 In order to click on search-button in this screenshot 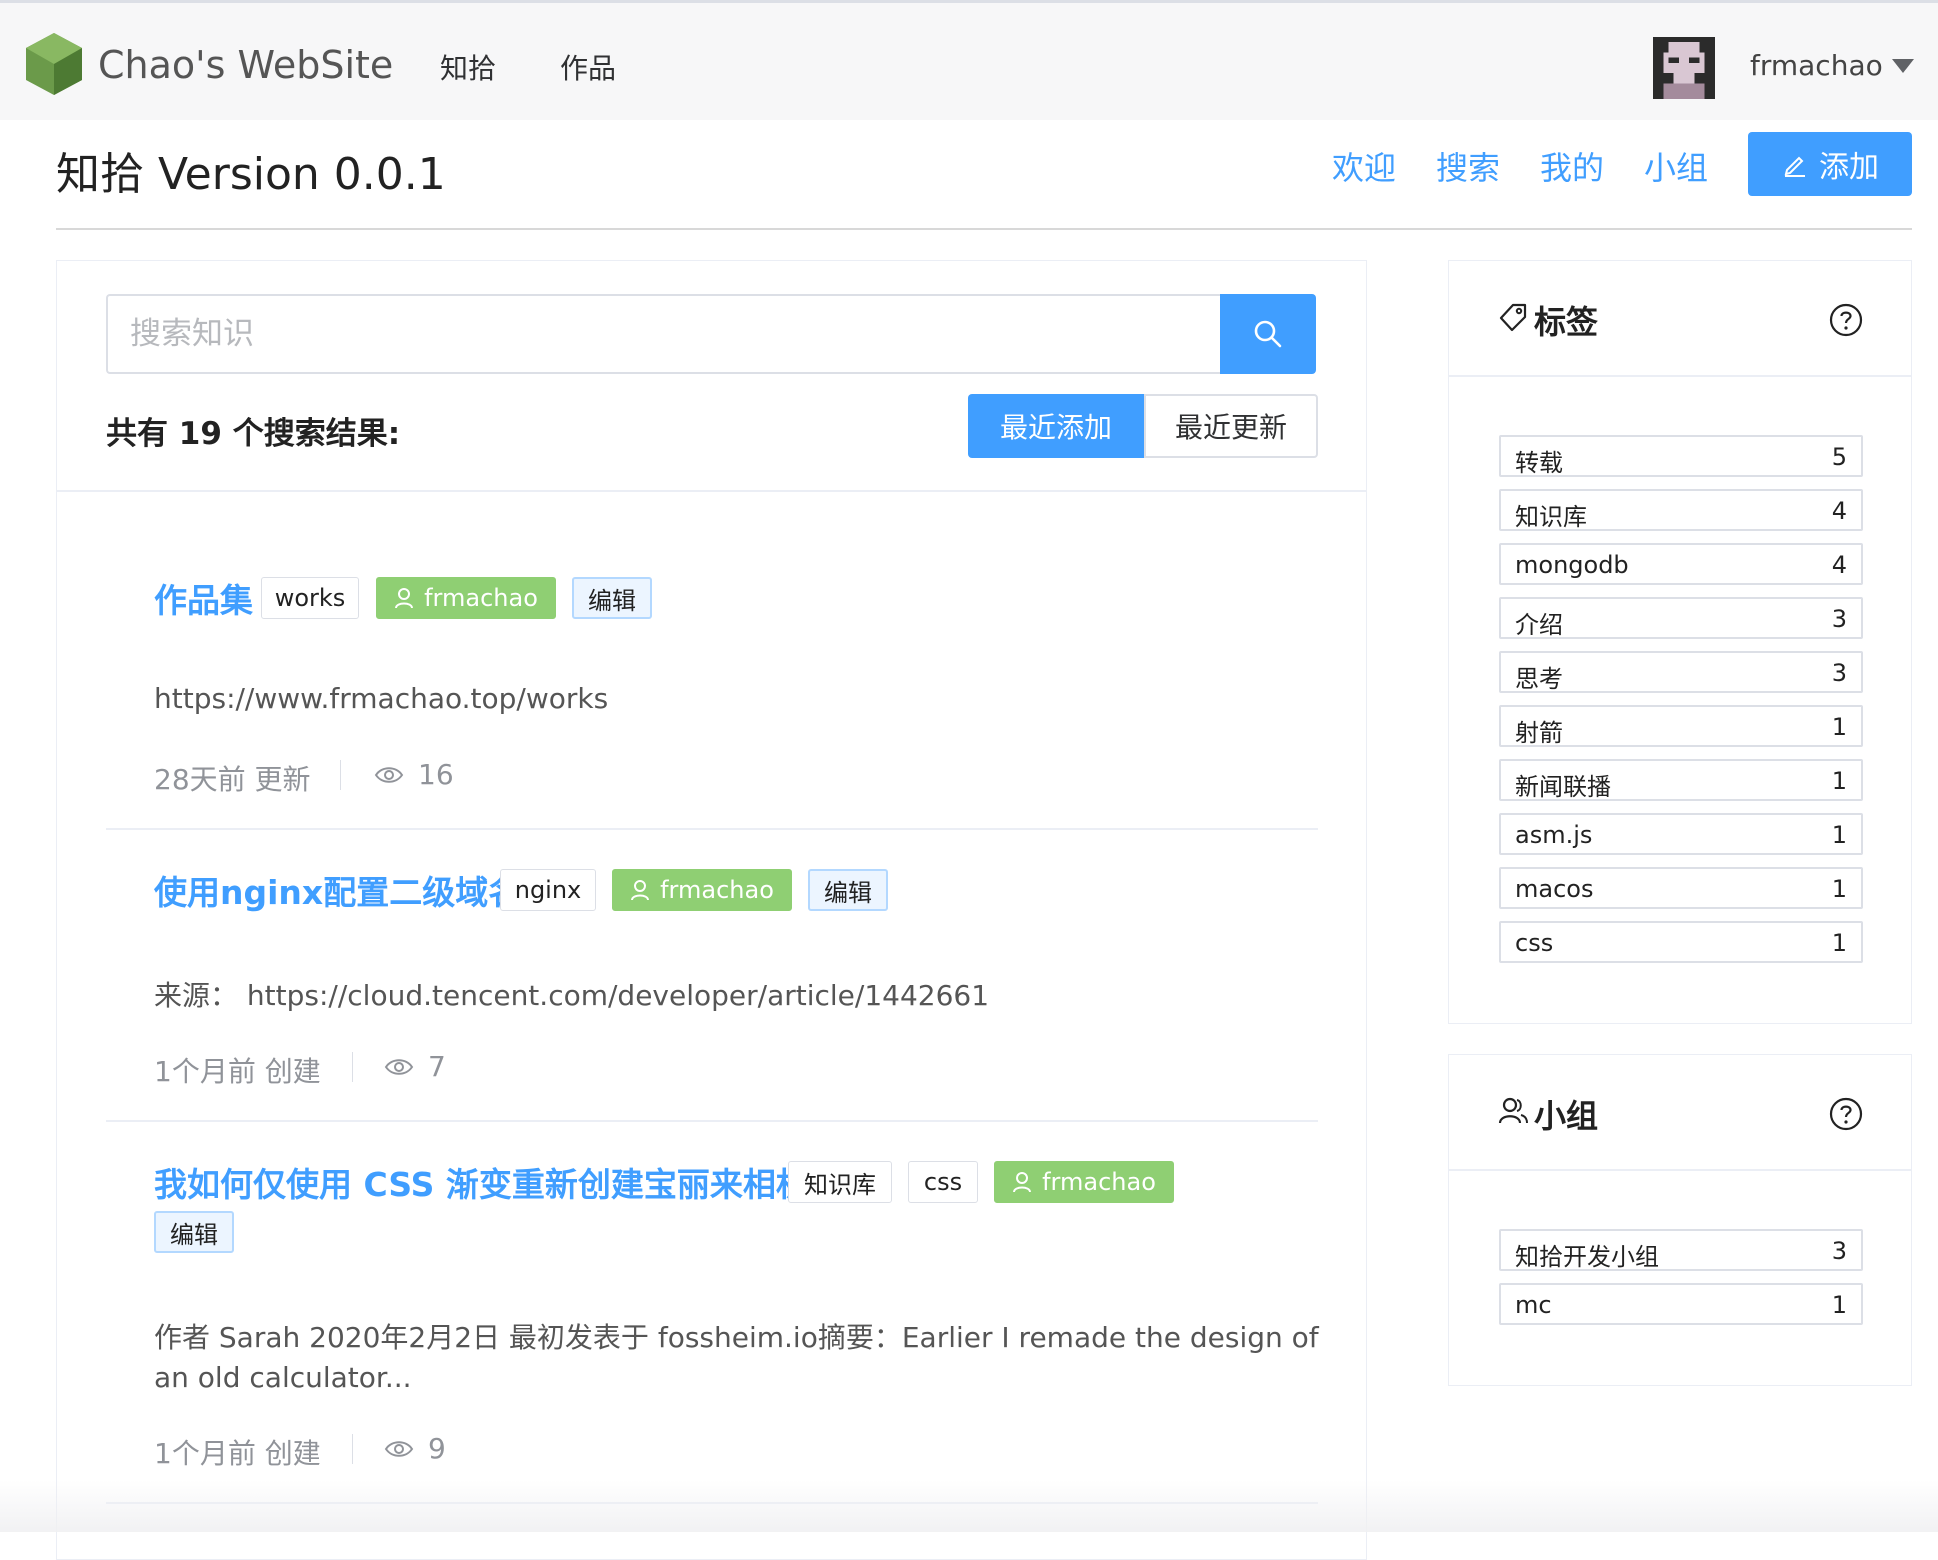, I will do `click(1268, 334)`.